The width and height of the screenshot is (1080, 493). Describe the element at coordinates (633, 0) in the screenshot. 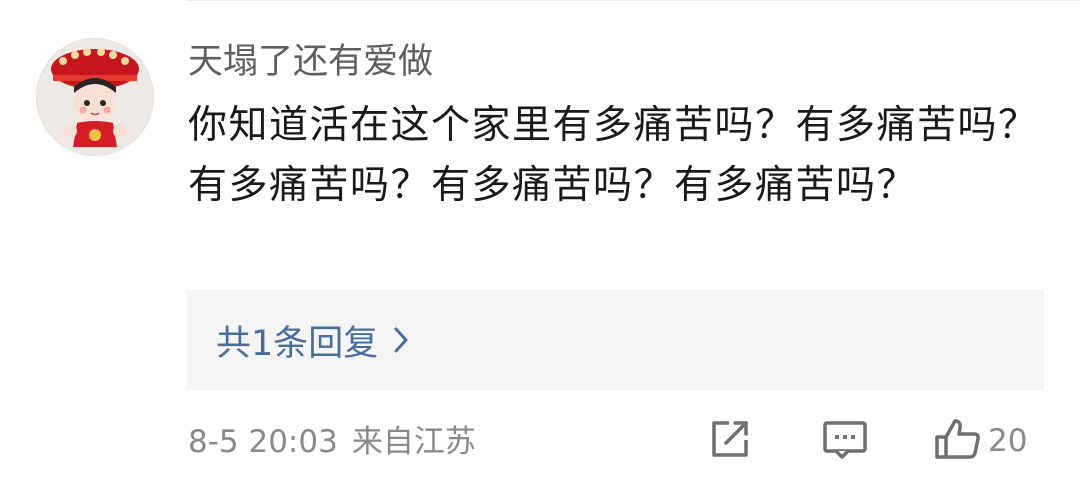

I see `top-divider` at that location.